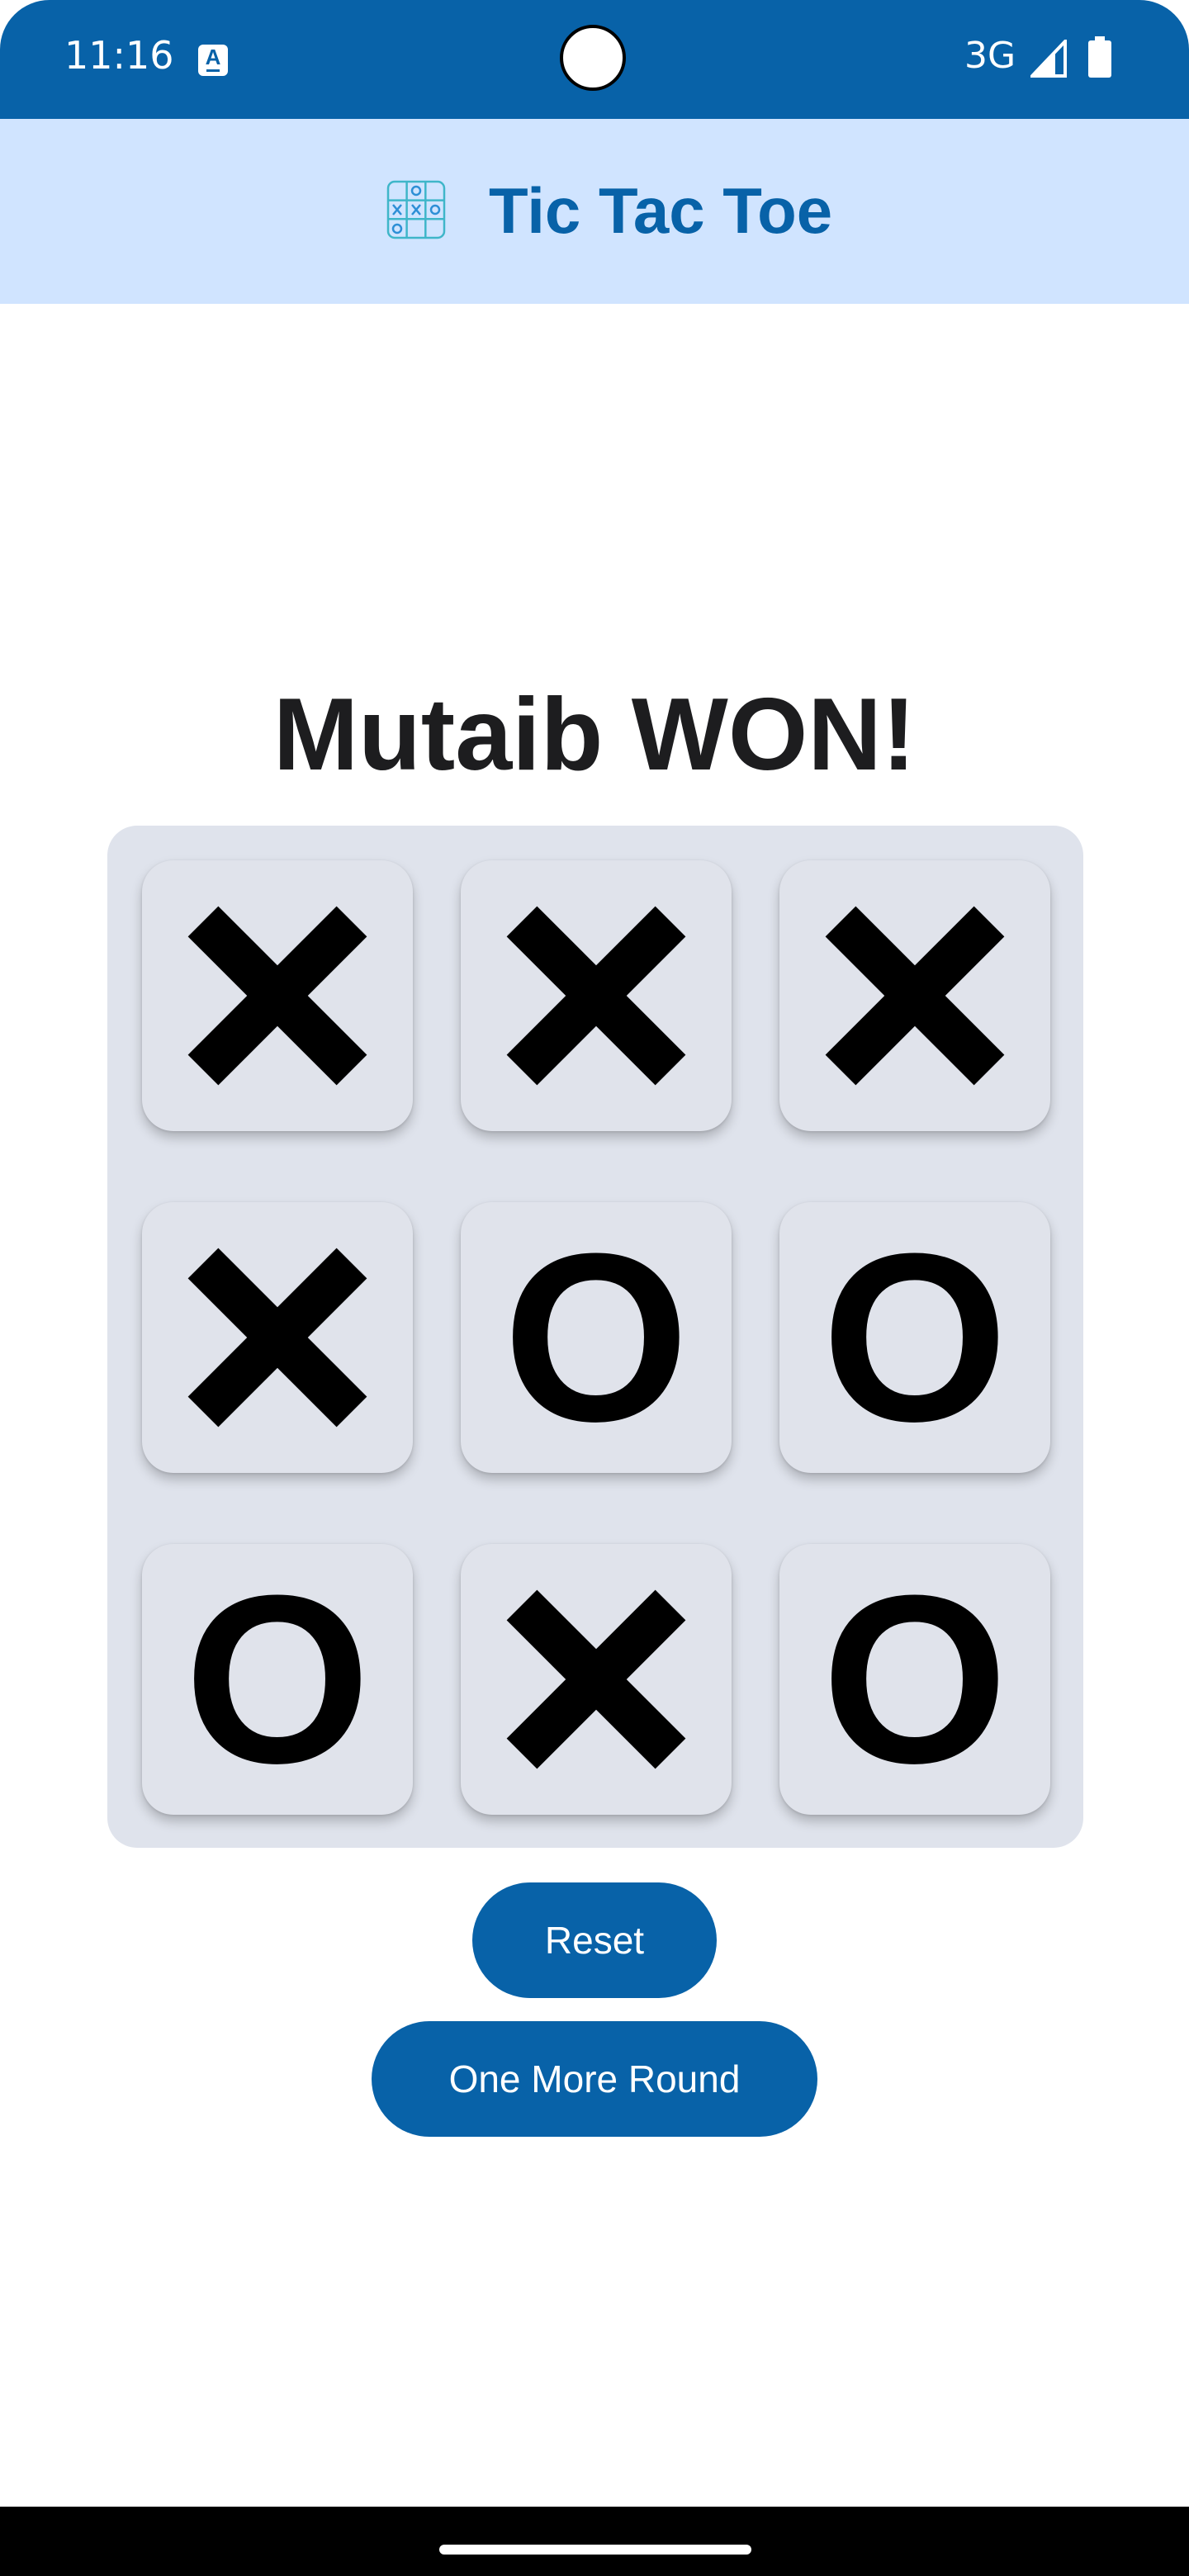  I want to click on a-icon: A, so click(213, 60).